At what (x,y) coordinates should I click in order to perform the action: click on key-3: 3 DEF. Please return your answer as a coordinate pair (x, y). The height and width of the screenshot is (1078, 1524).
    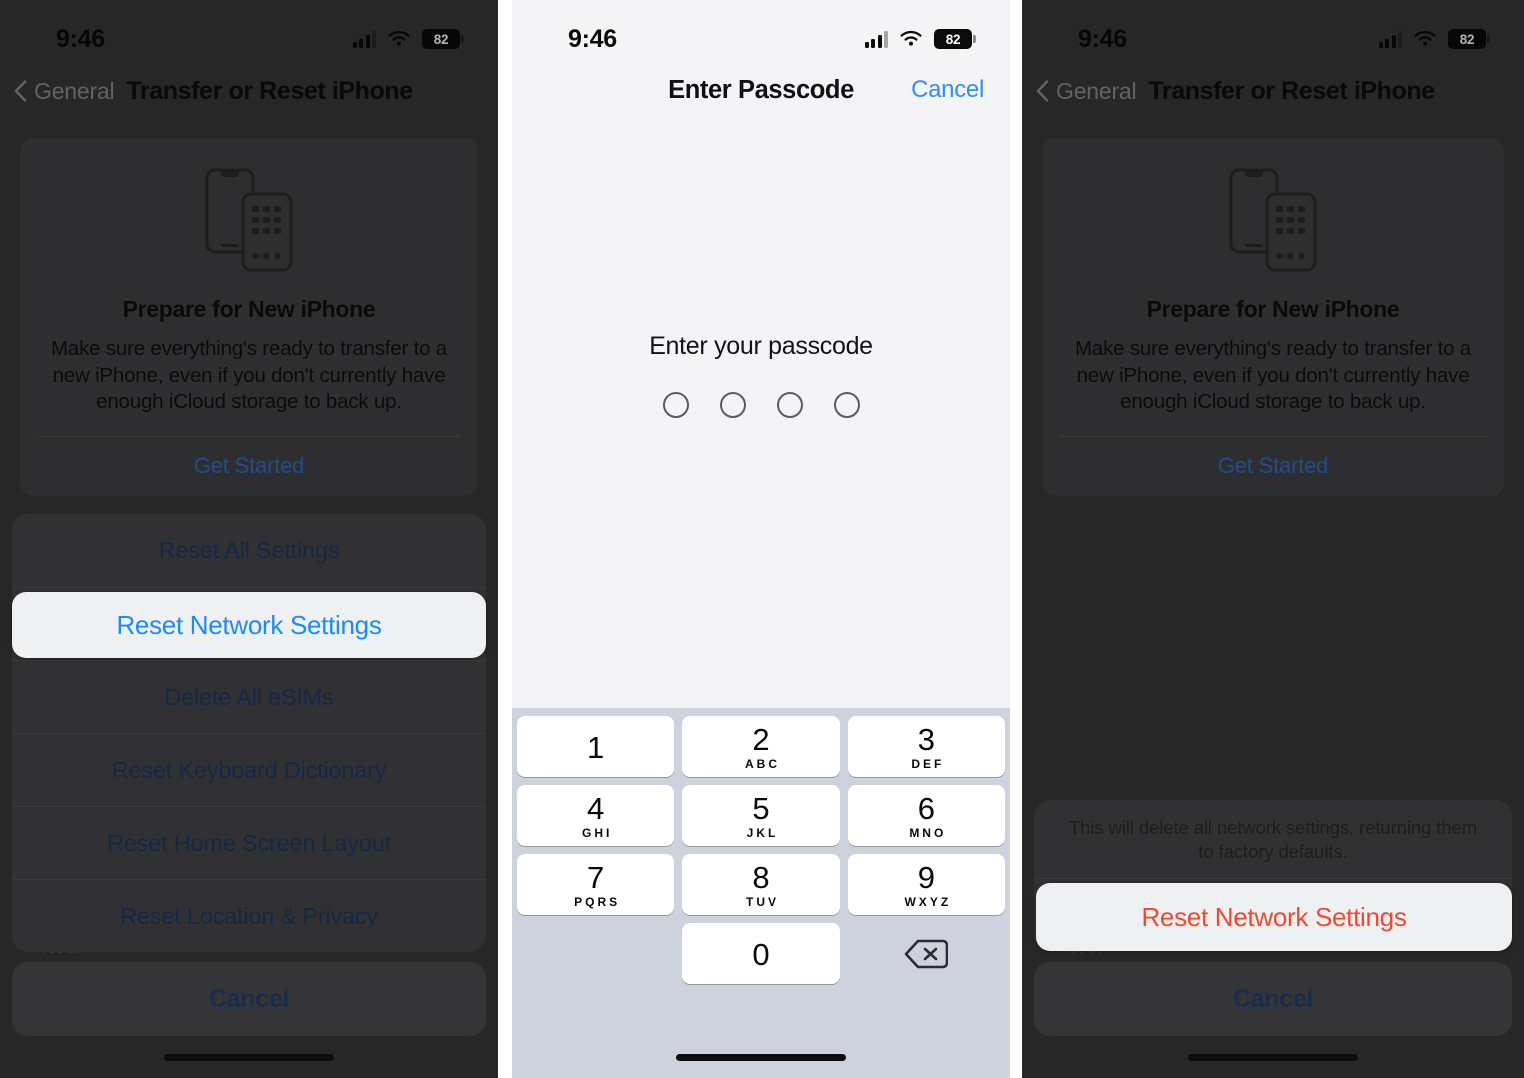
    Looking at the image, I should click on (926, 746).